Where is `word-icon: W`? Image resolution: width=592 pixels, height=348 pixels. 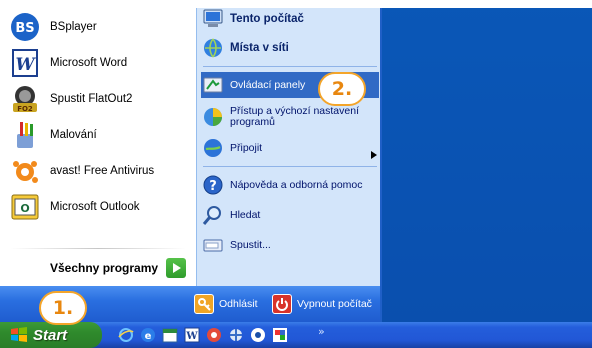
word-icon: W is located at coordinates (25, 63).